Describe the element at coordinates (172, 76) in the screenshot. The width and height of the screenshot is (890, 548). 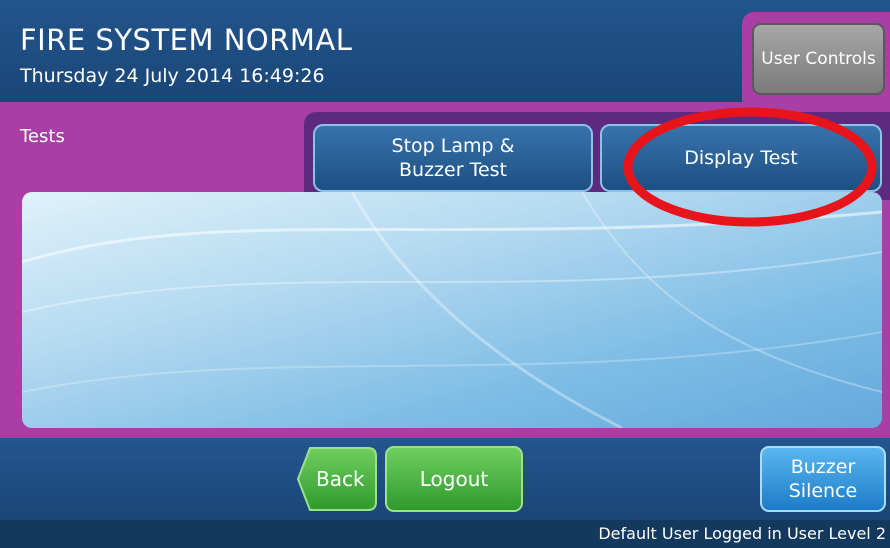
I see `date-time-display: Thursday 24 July 2014 16:49:26` at that location.